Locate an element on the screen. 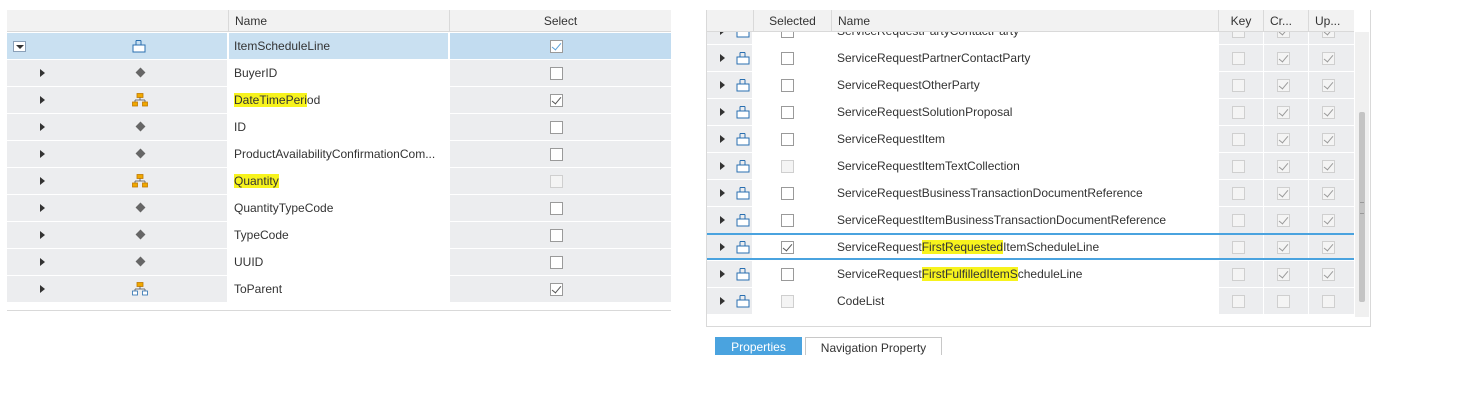 Image resolution: width=1470 pixels, height=397 pixels. update-cell is located at coordinates (1331, 274).